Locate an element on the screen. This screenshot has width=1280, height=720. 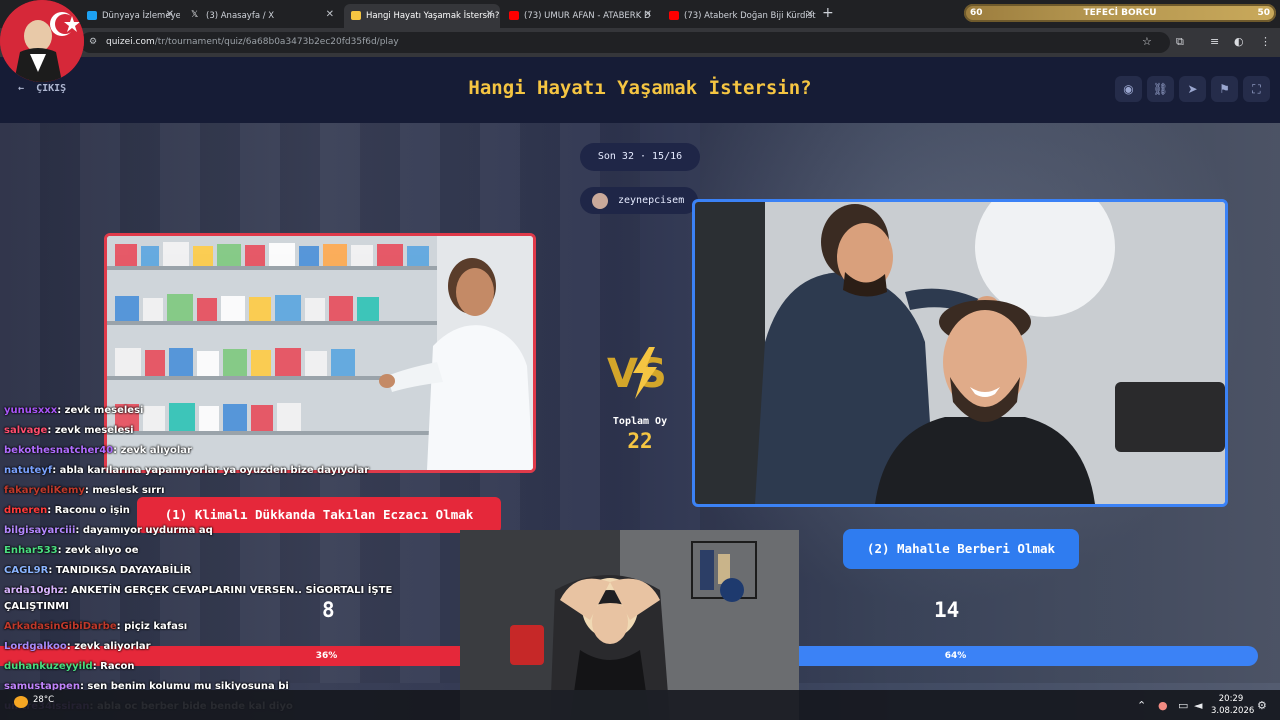
chat-username: bekothesnatcher40 is located at coordinates (58, 450).